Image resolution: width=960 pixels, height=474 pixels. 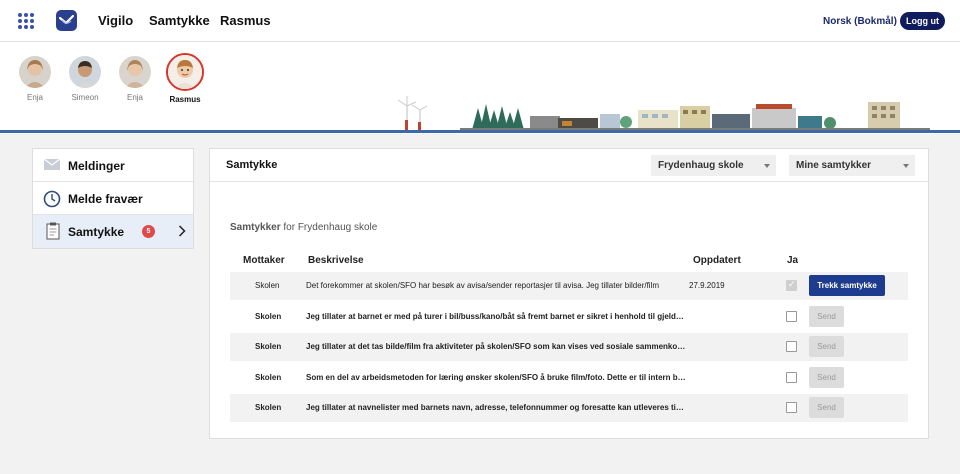 I want to click on column-header-recipient: Mottaker, so click(x=264, y=260).